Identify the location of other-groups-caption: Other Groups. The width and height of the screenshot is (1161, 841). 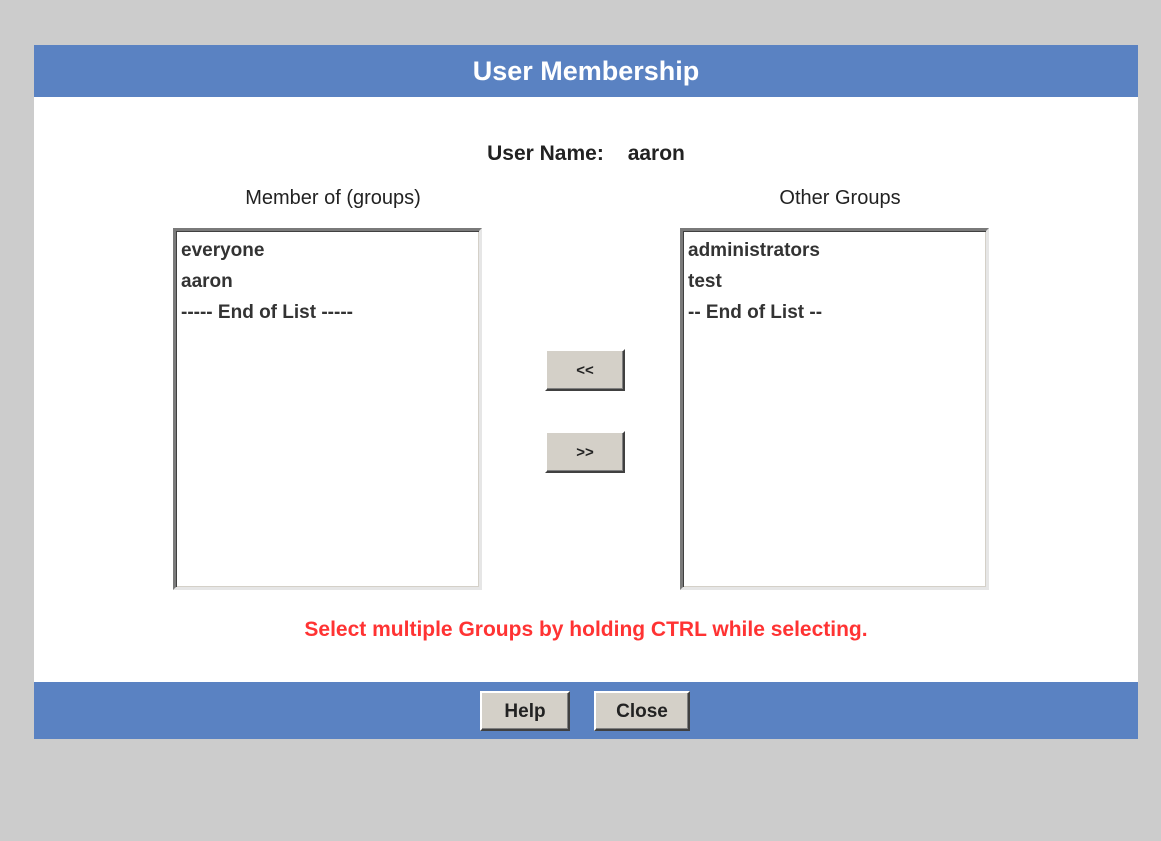
(840, 198).